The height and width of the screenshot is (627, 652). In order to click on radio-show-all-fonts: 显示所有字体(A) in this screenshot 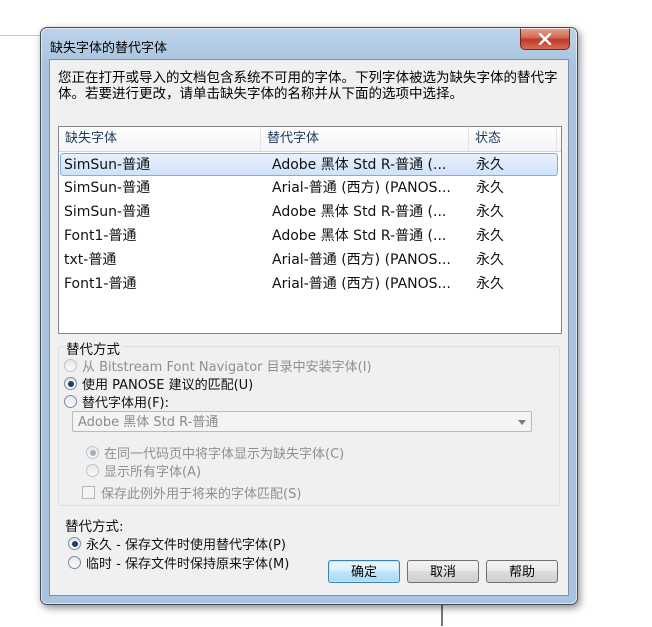, I will do `click(143, 470)`.